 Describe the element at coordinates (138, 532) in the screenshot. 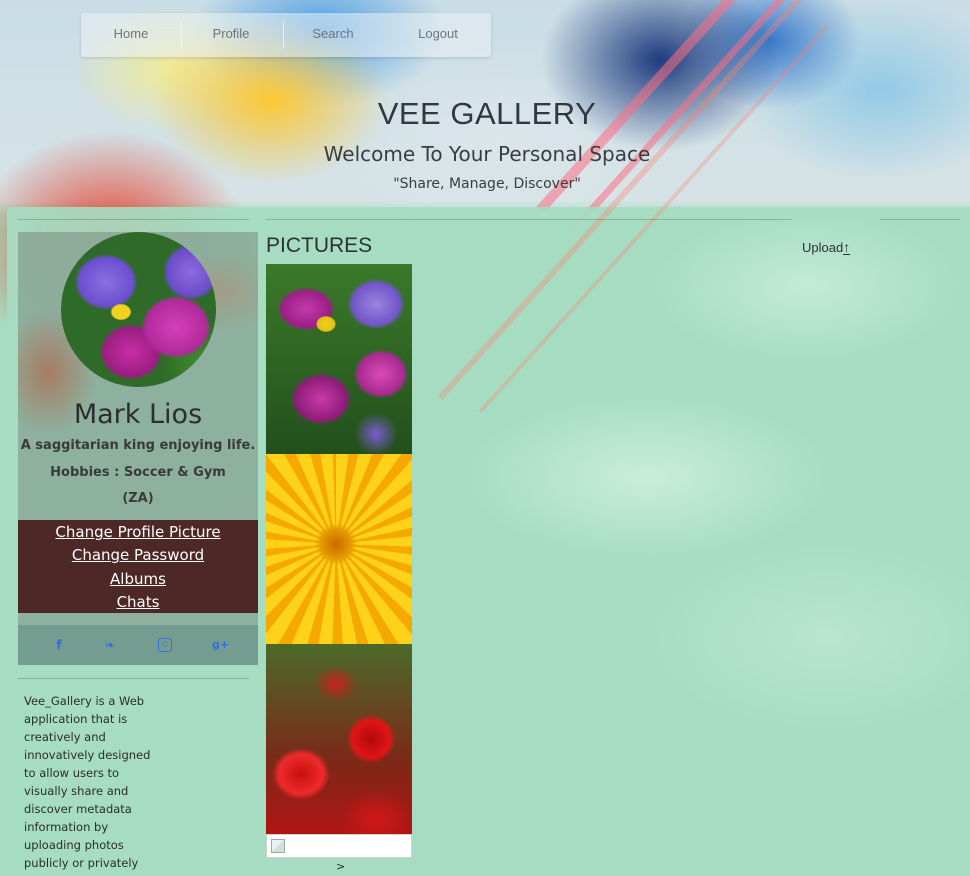

I see `change-profile-picture-link: Change Profile Picture` at that location.